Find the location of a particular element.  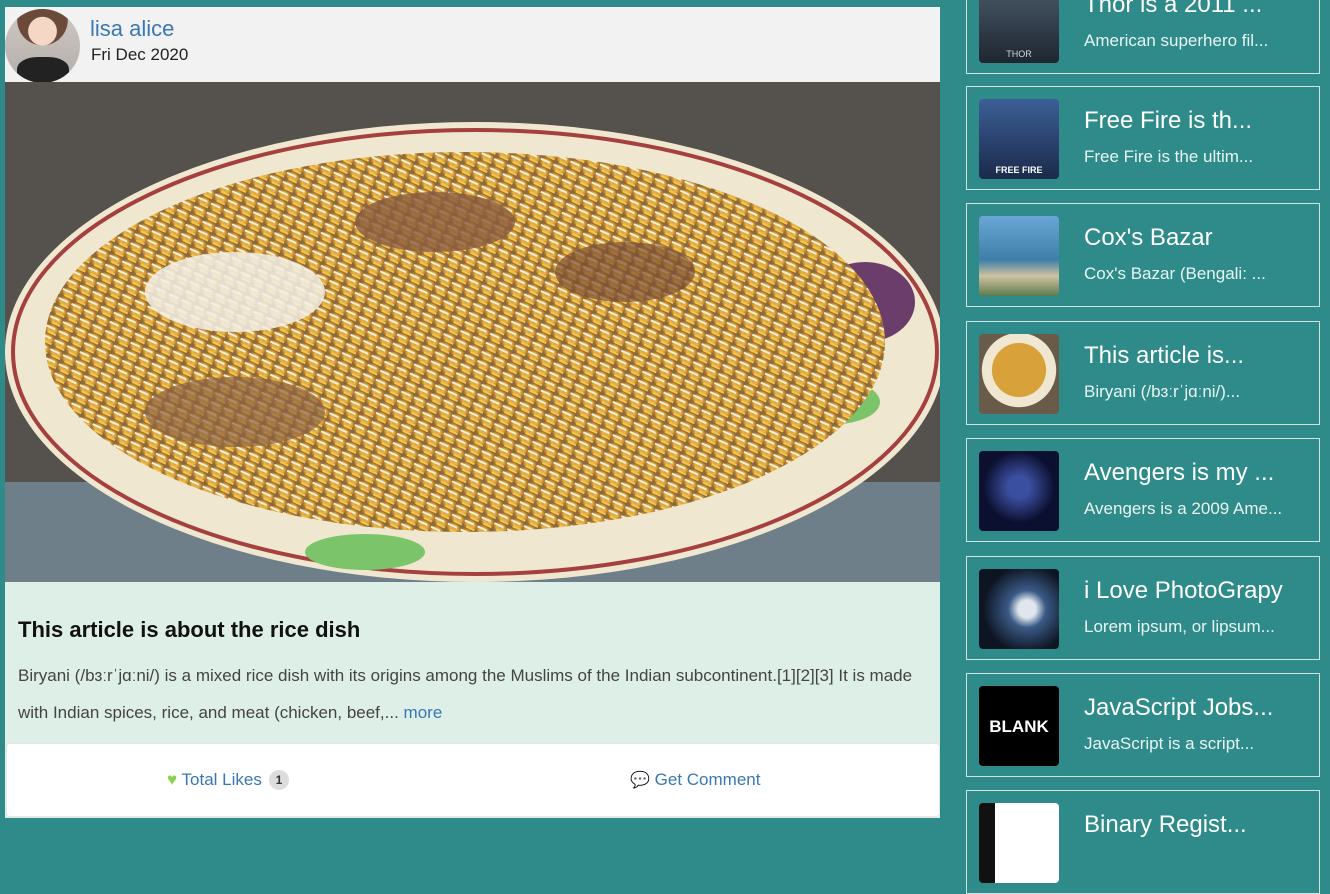

post-header: lisa alice Fri Dec 2020 is located at coordinates (472, 45).